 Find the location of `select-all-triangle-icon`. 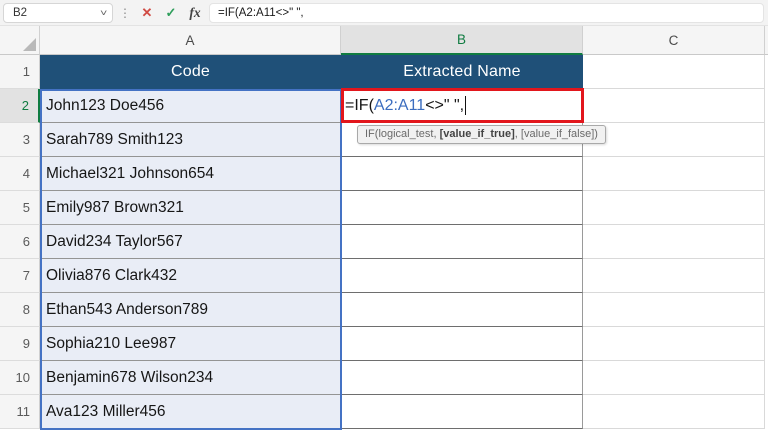

select-all-triangle-icon is located at coordinates (29, 44).